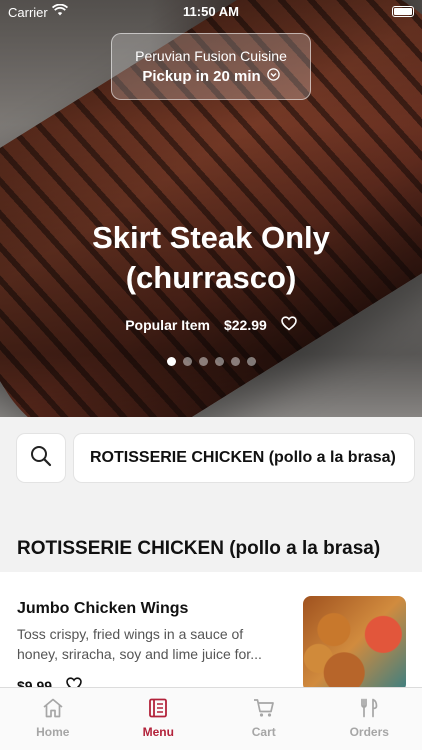 The width and height of the screenshot is (422, 750). I want to click on chevron-down-icon, so click(273, 76).